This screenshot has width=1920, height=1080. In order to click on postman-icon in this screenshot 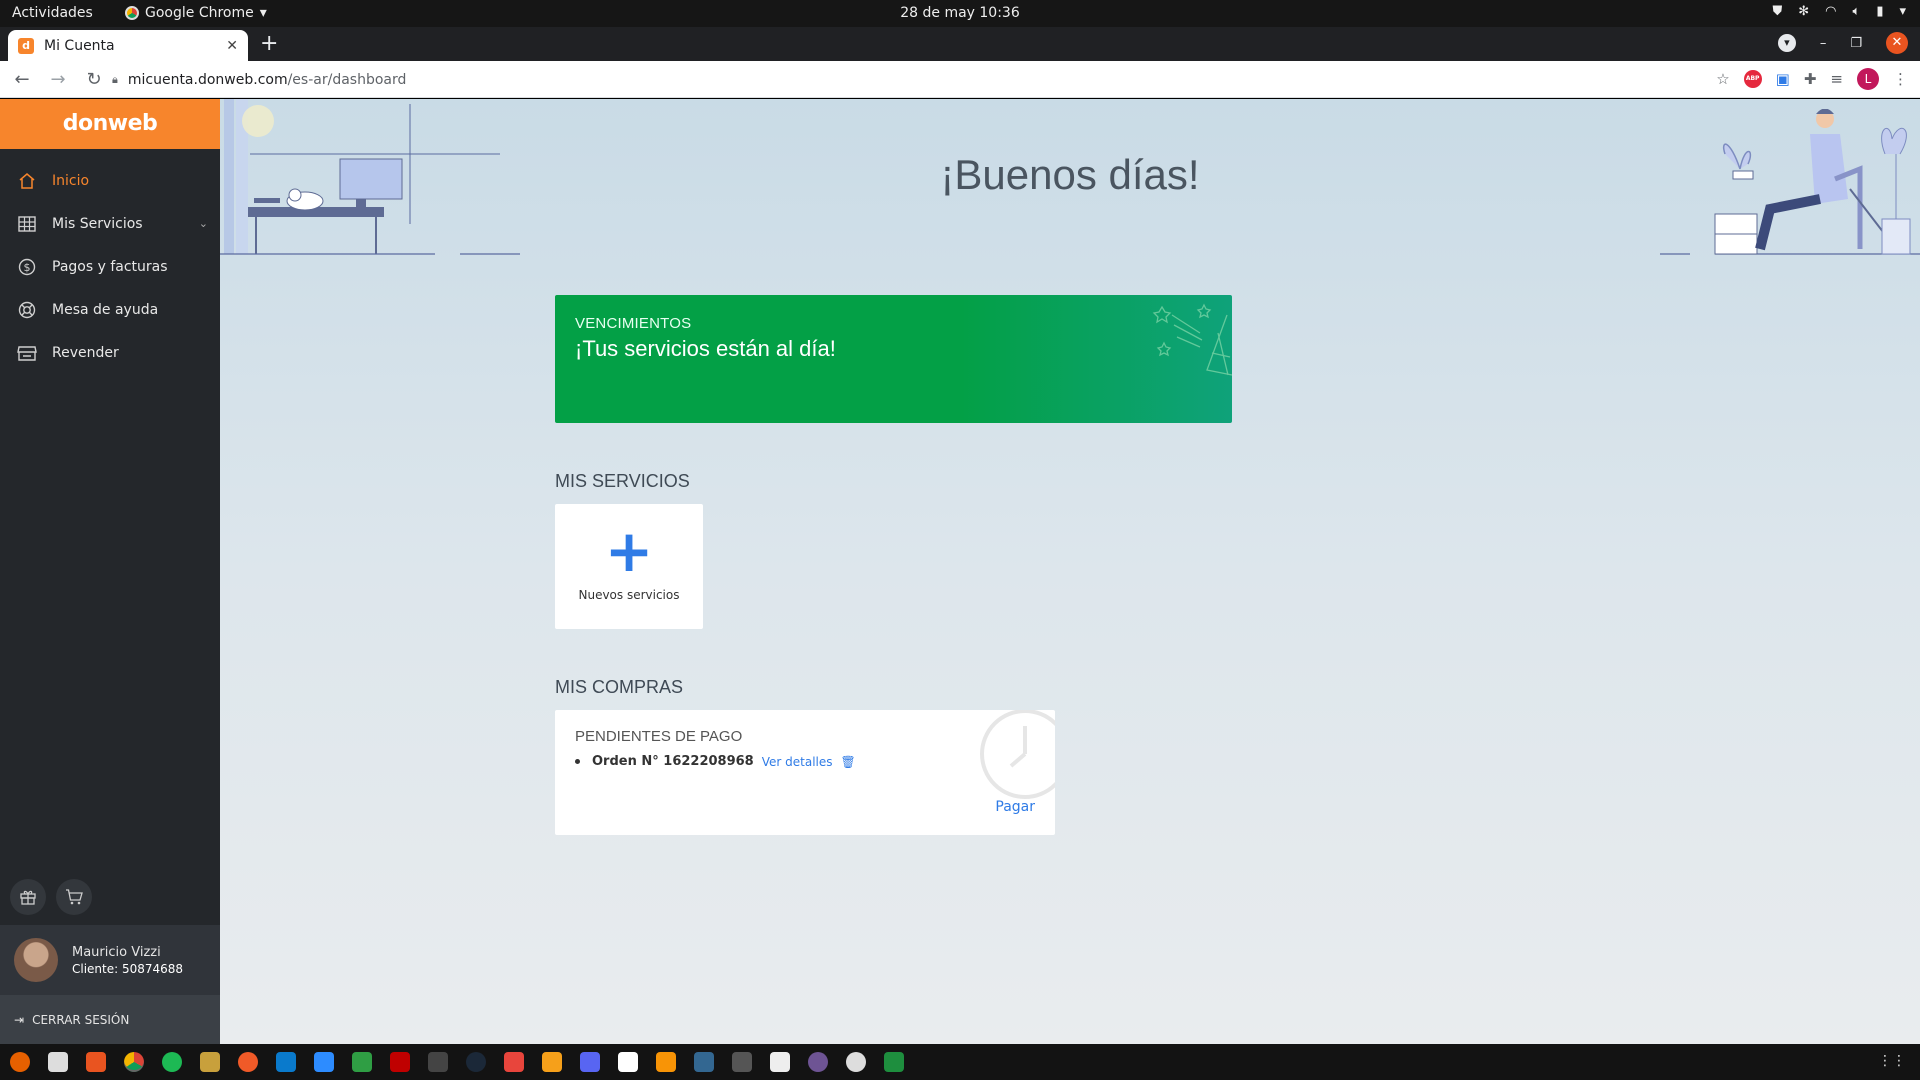, I will do `click(248, 1062)`.